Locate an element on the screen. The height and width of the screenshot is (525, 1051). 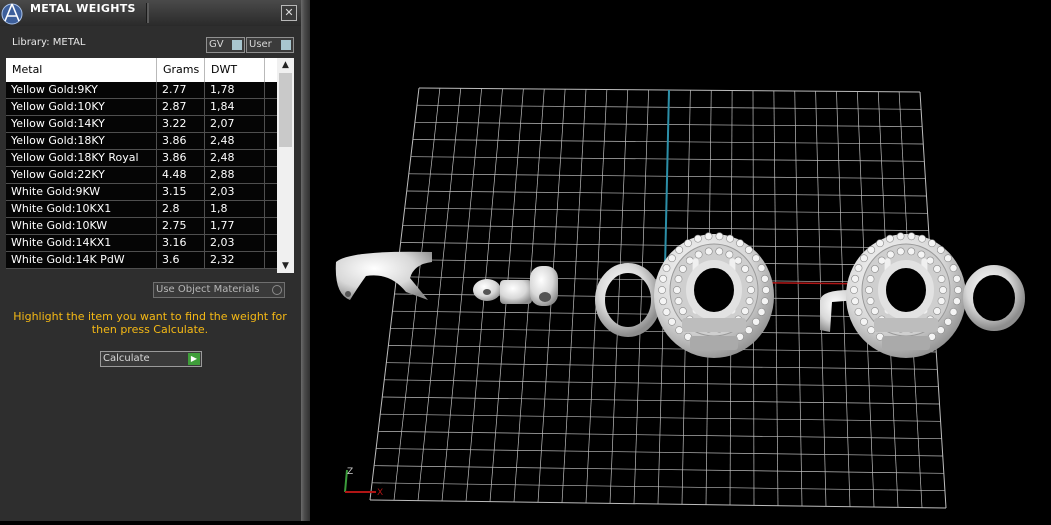
grams-cell: 3.15 is located at coordinates (181, 192).